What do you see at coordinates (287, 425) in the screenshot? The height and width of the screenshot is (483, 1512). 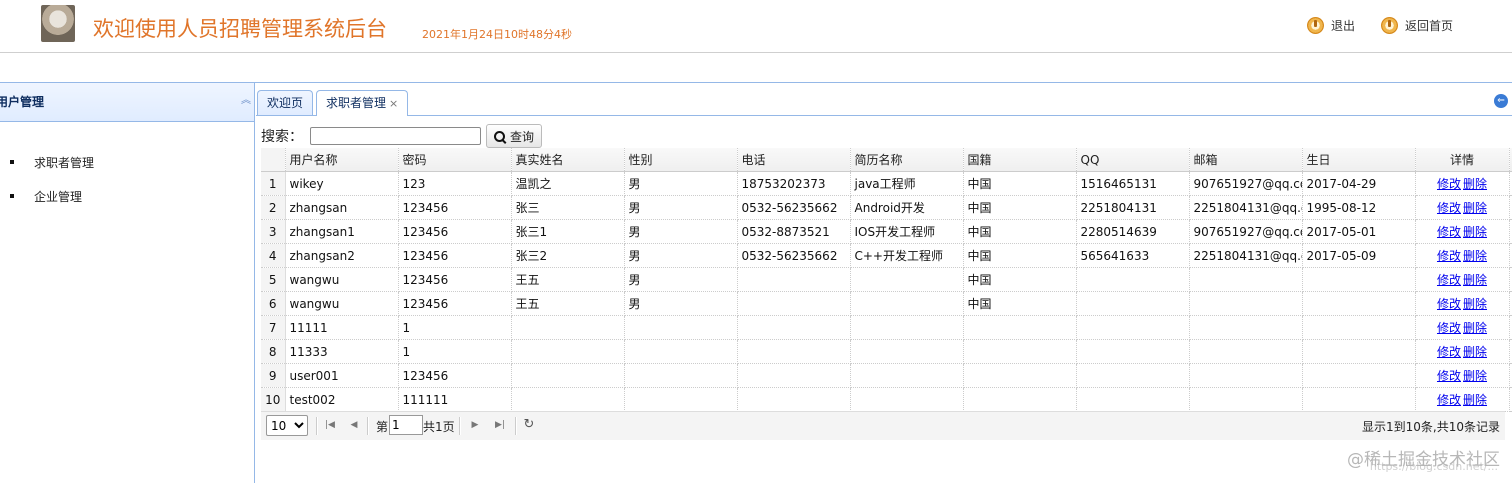 I see `page-size-select: 10` at bounding box center [287, 425].